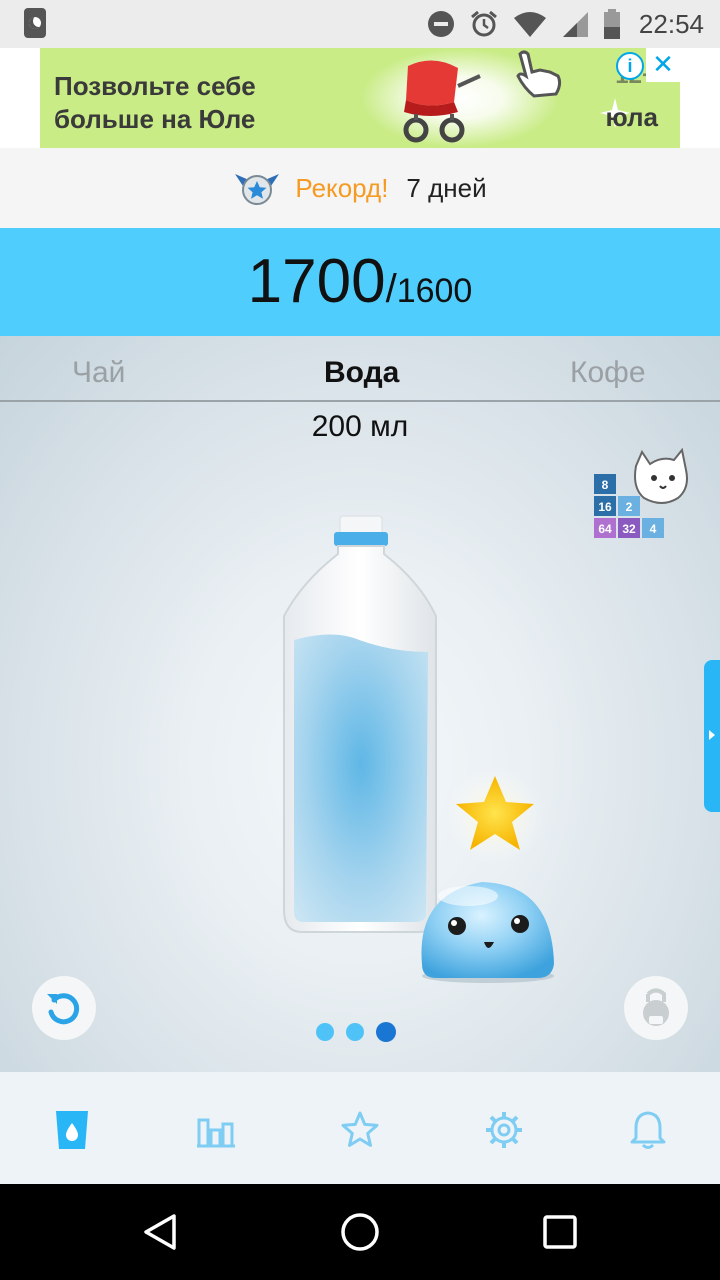 The width and height of the screenshot is (720, 1280). I want to click on page-indicator, so click(356, 1032).